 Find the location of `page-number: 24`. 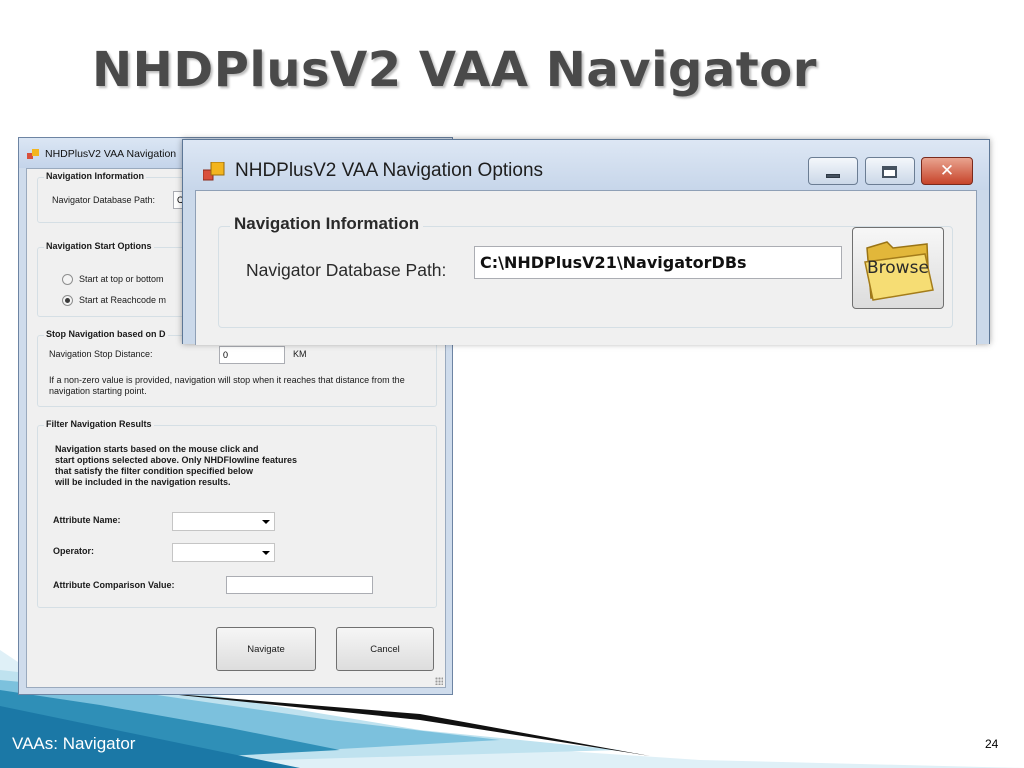

page-number: 24 is located at coordinates (992, 744).